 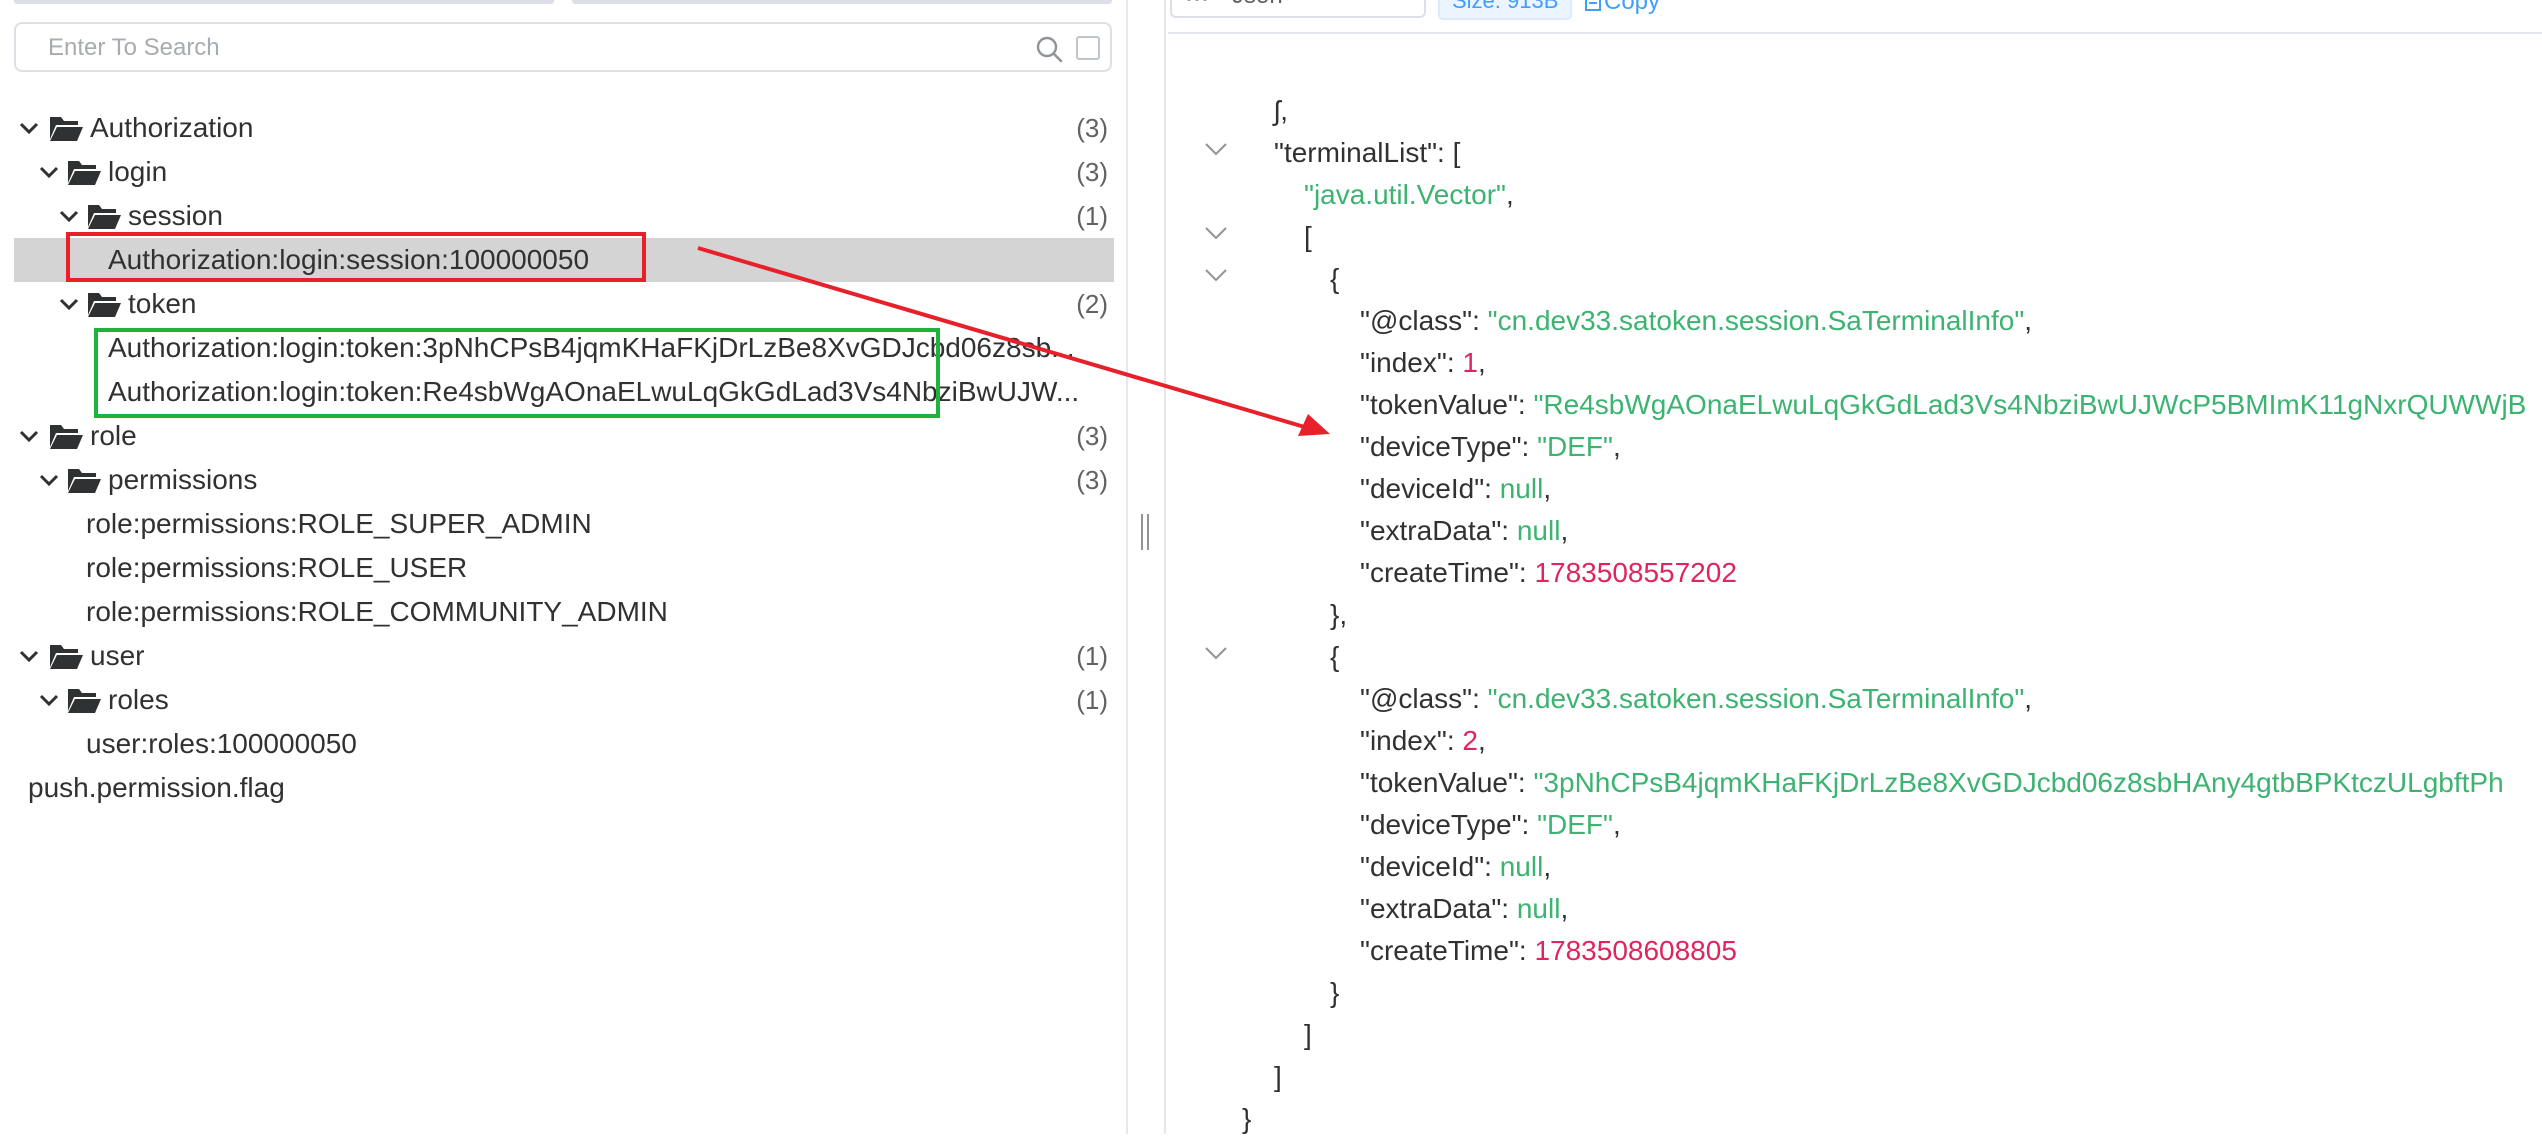 What do you see at coordinates (1431, 908) in the screenshot?
I see `json-key: "extraData"` at bounding box center [1431, 908].